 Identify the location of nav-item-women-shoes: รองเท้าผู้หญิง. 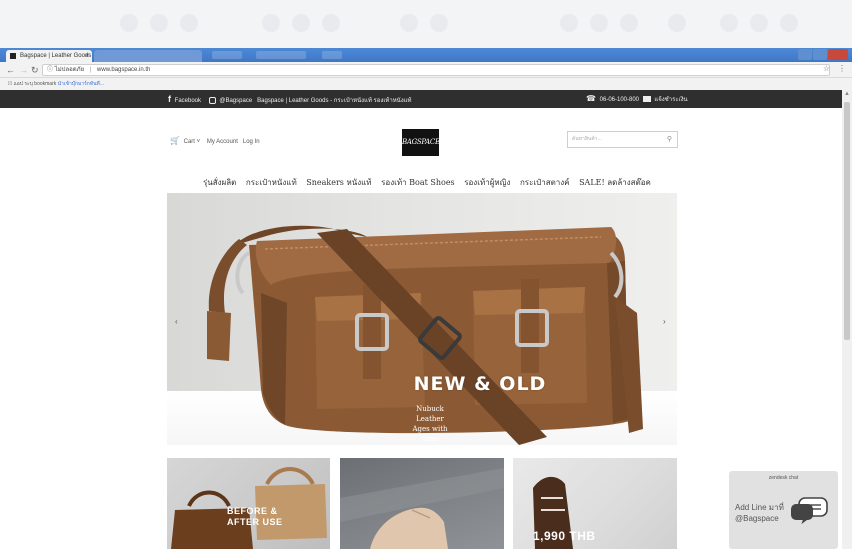
(487, 182).